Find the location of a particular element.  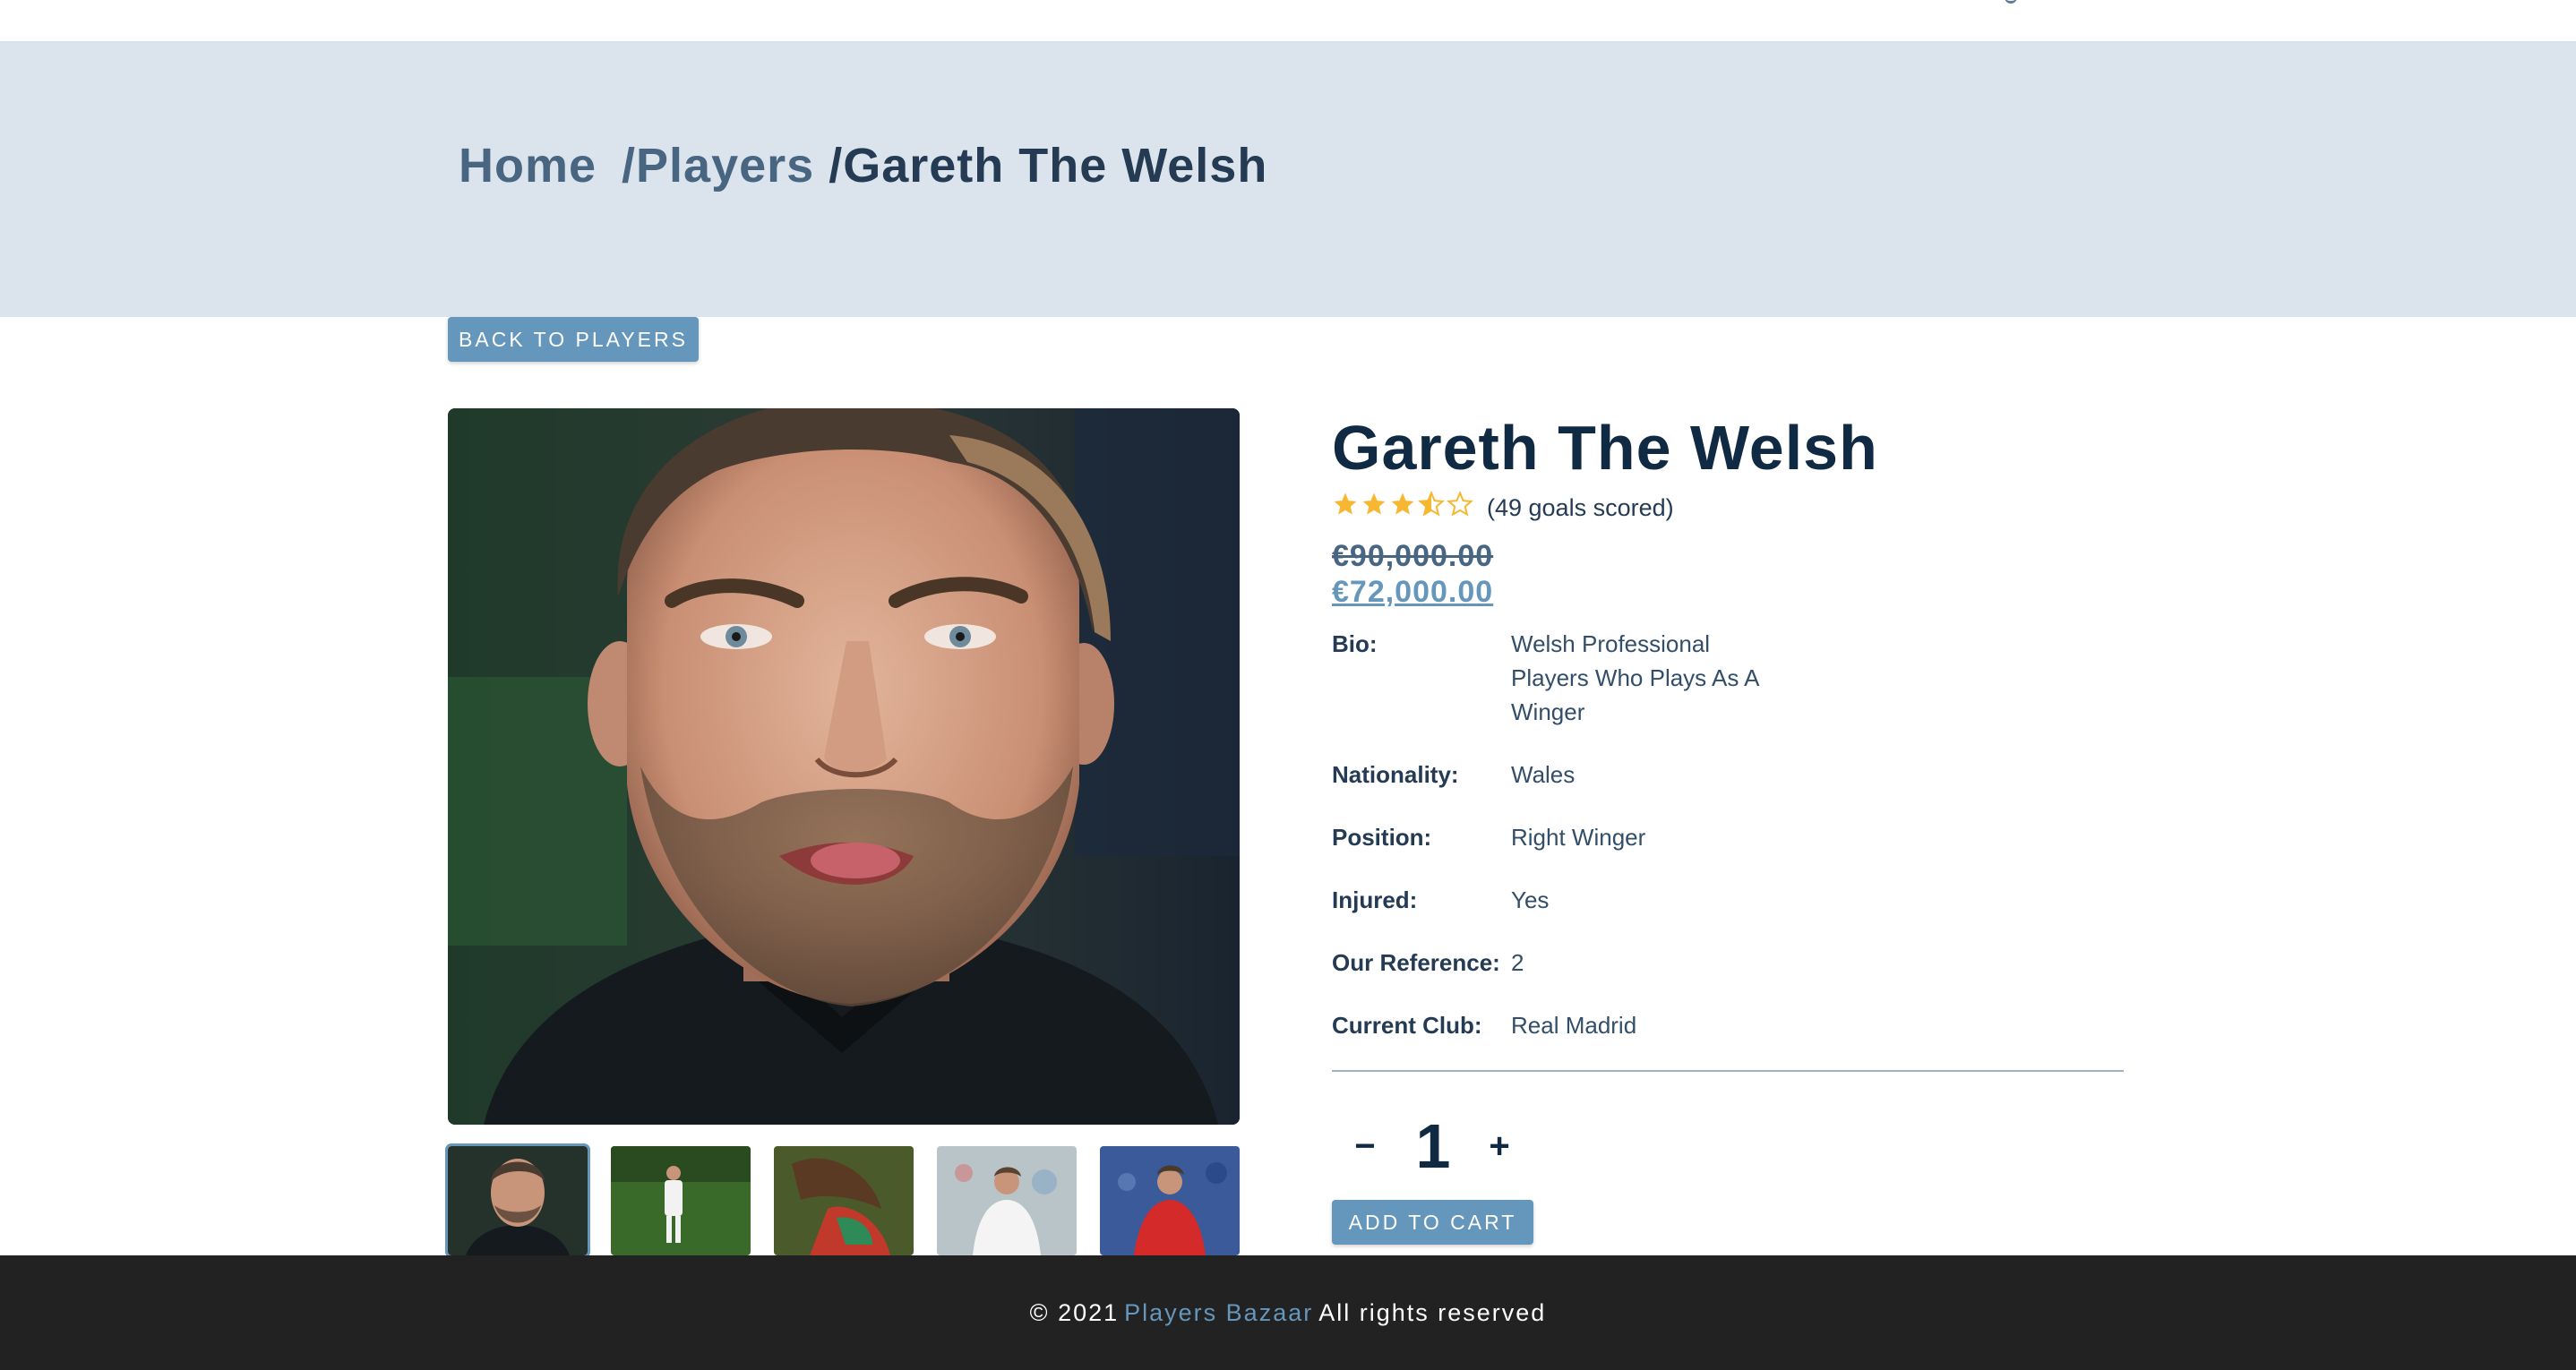

footer-copyright: © 2021 is located at coordinates (1074, 1312).